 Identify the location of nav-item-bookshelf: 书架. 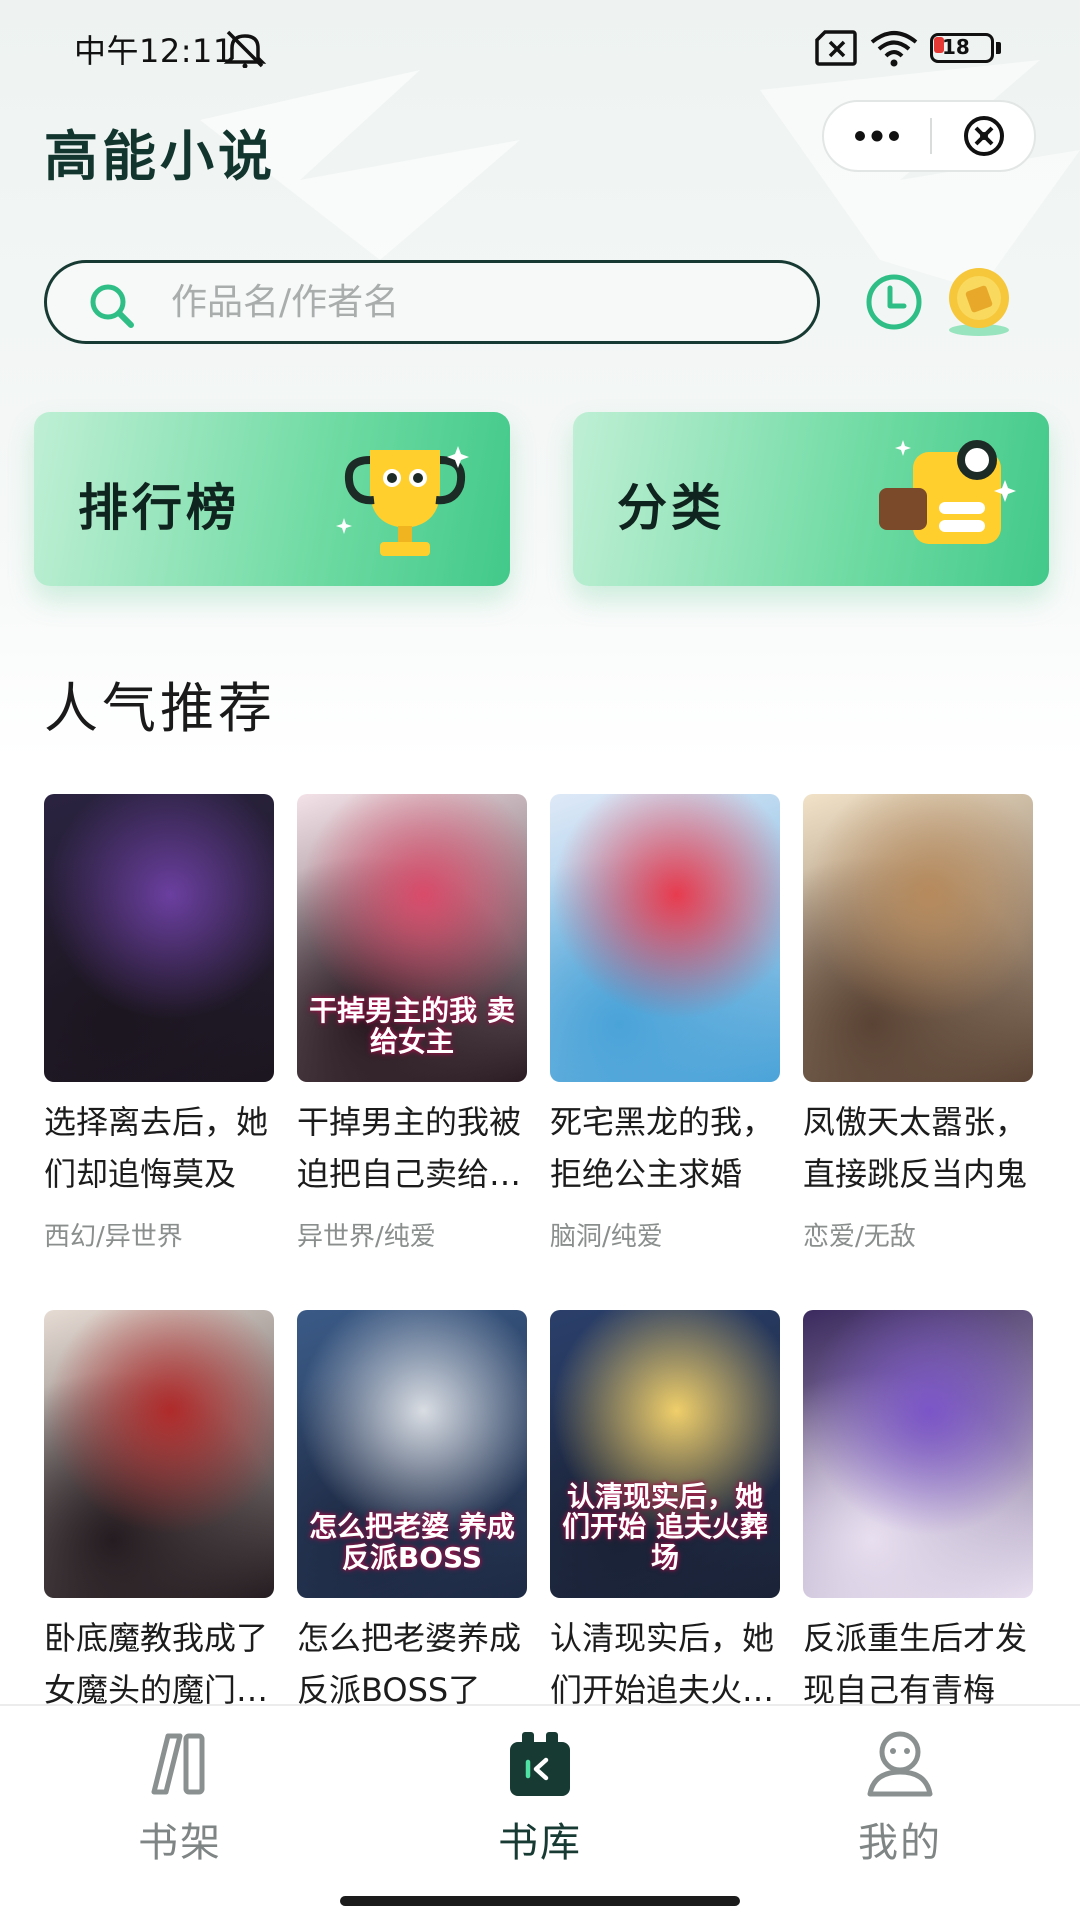
(180, 1797).